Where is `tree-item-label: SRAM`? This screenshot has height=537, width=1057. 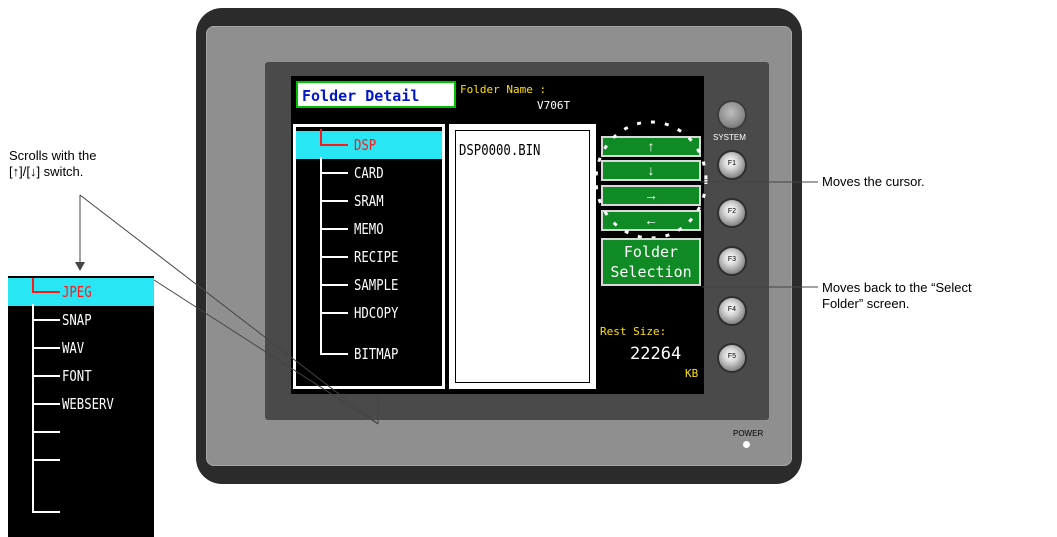 tree-item-label: SRAM is located at coordinates (369, 201).